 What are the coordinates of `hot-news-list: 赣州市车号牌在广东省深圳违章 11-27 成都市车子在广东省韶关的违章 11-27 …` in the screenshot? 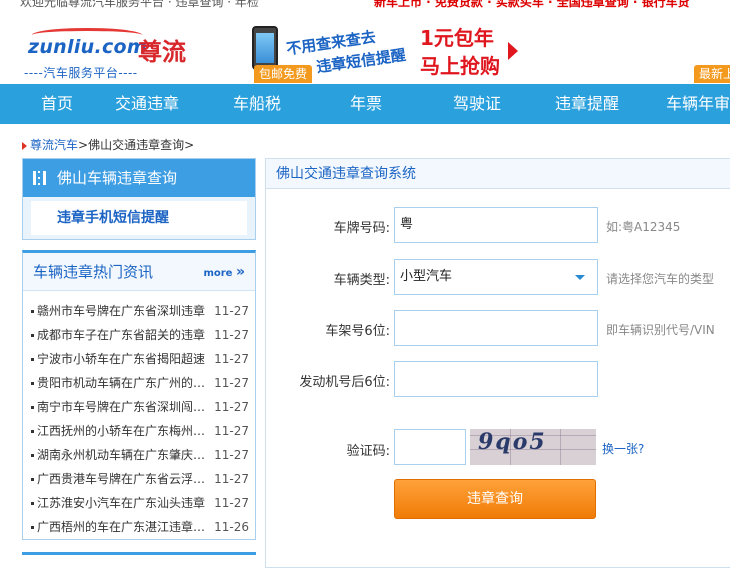 It's located at (140, 419).